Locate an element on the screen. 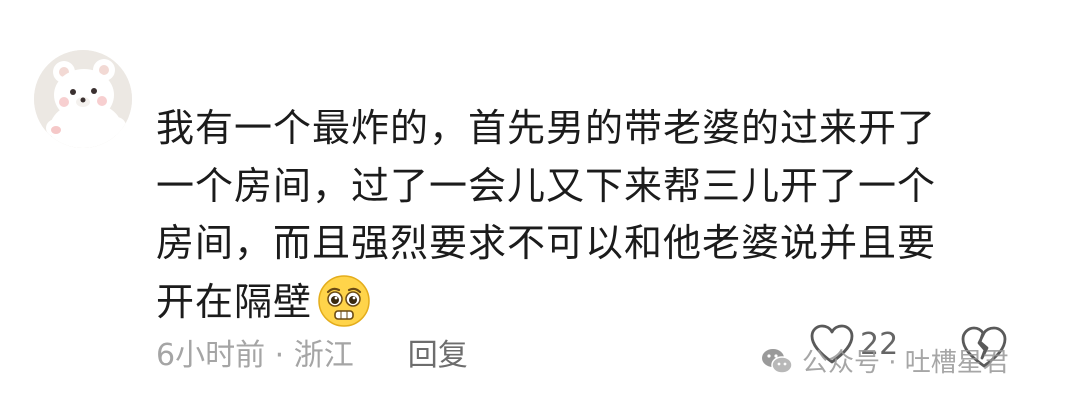 This screenshot has height=406, width=1080. avatar is located at coordinates (83, 99).